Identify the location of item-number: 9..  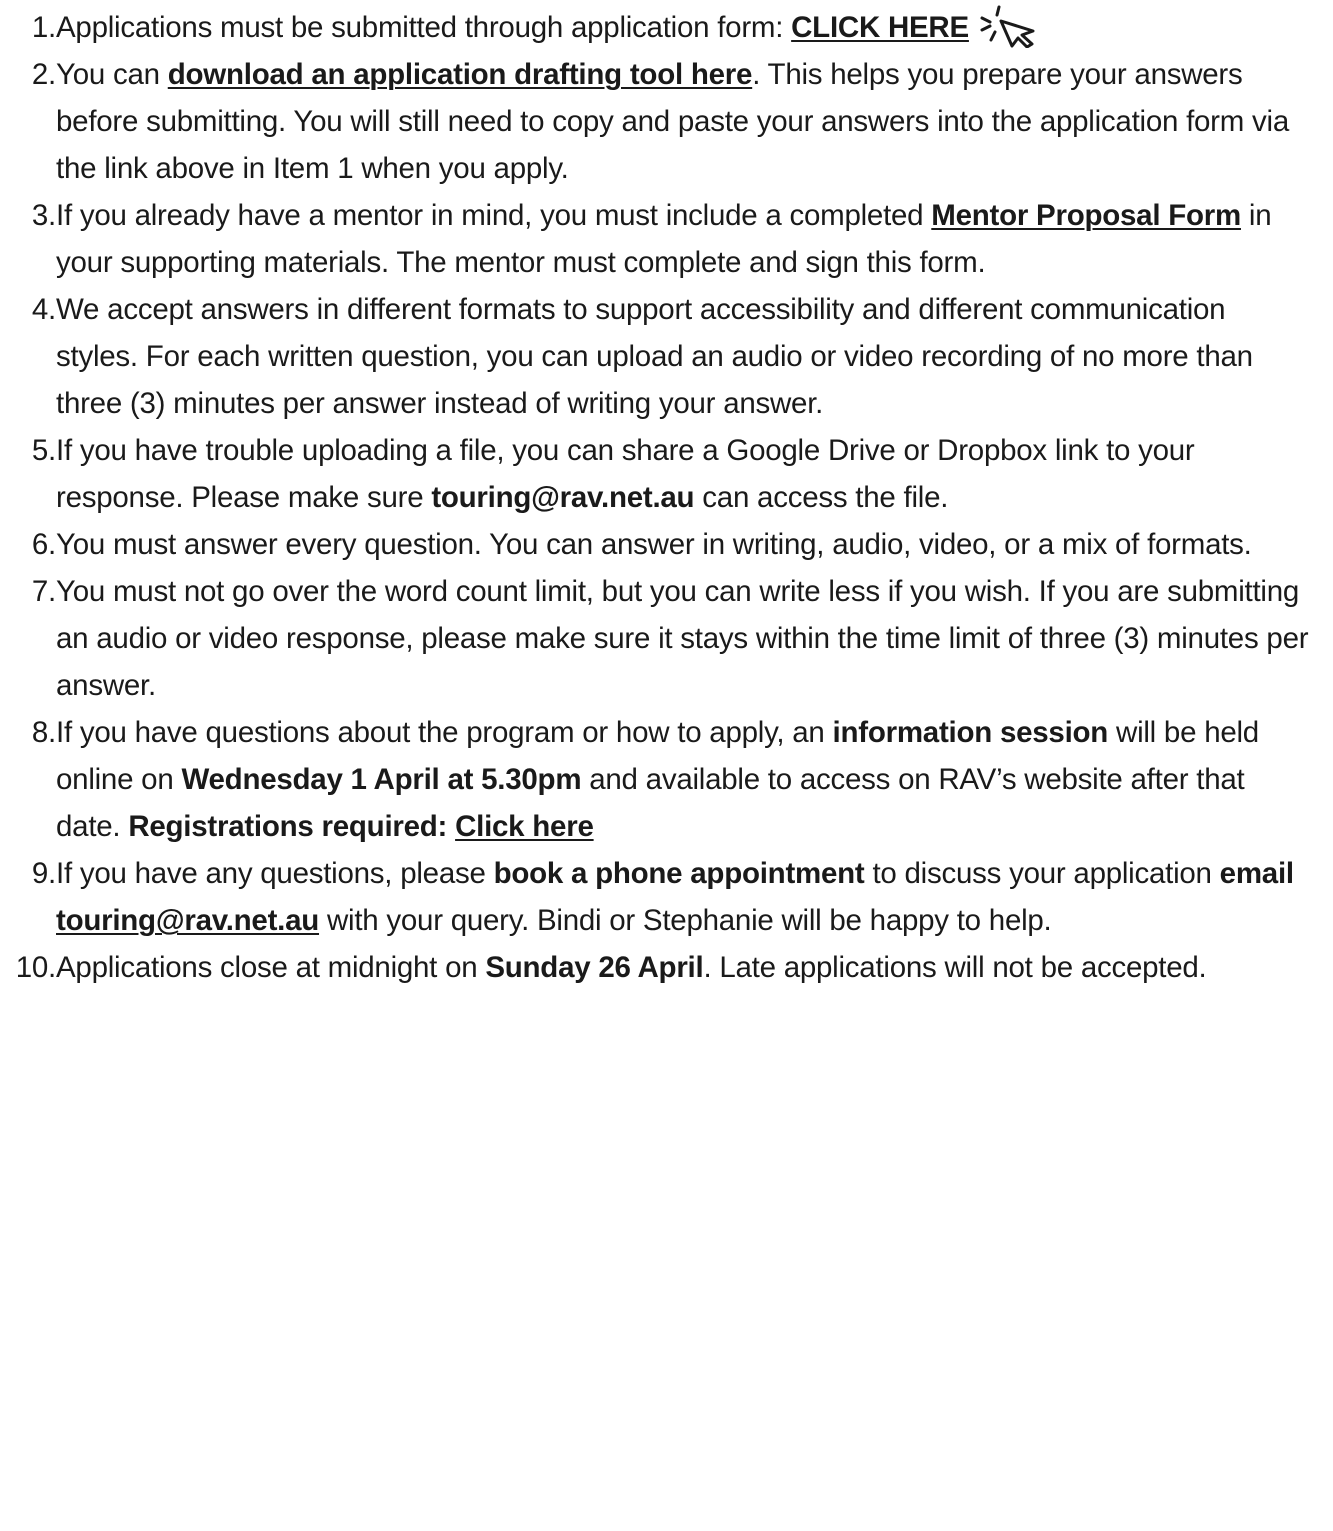
(43, 874).